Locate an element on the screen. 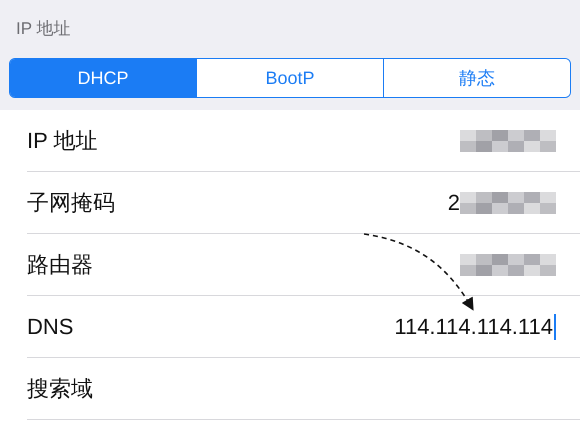 Image resolution: width=580 pixels, height=421 pixels. section-header: IP 地址 is located at coordinates (43, 29).